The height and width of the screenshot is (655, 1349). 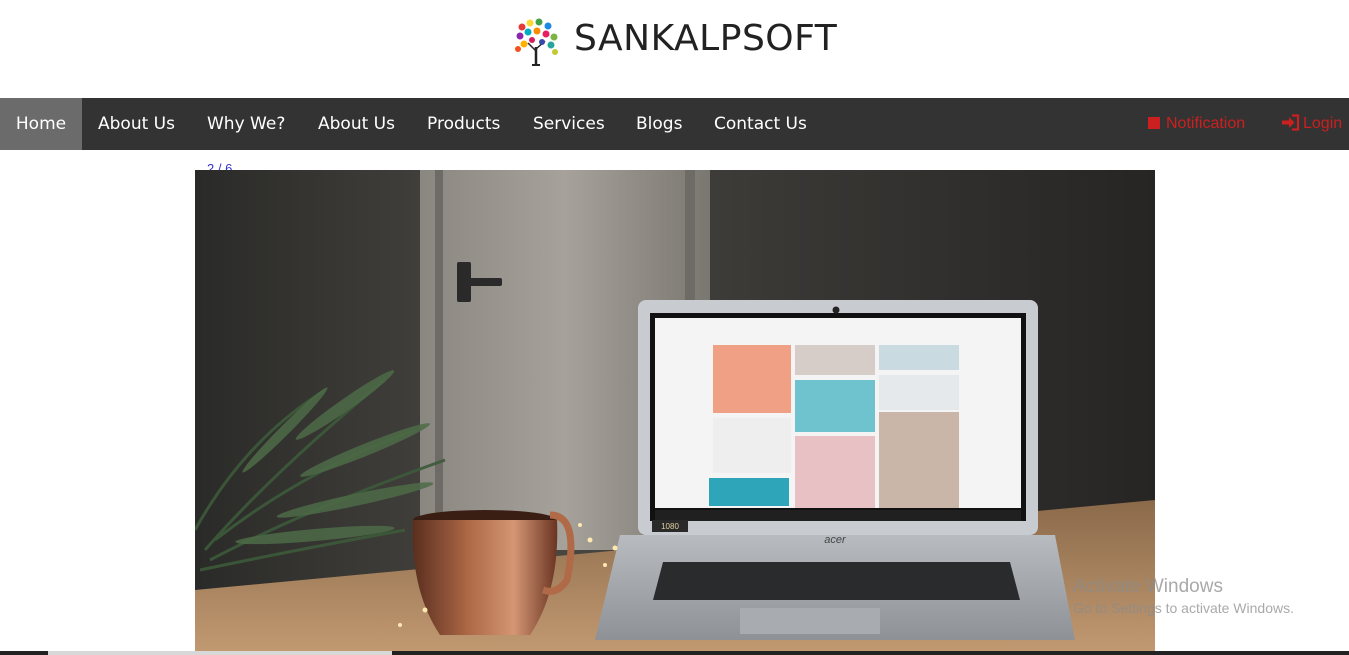 What do you see at coordinates (1183, 608) in the screenshot?
I see `activate-windows-subtitle: Go to Settings to activate Windows.` at bounding box center [1183, 608].